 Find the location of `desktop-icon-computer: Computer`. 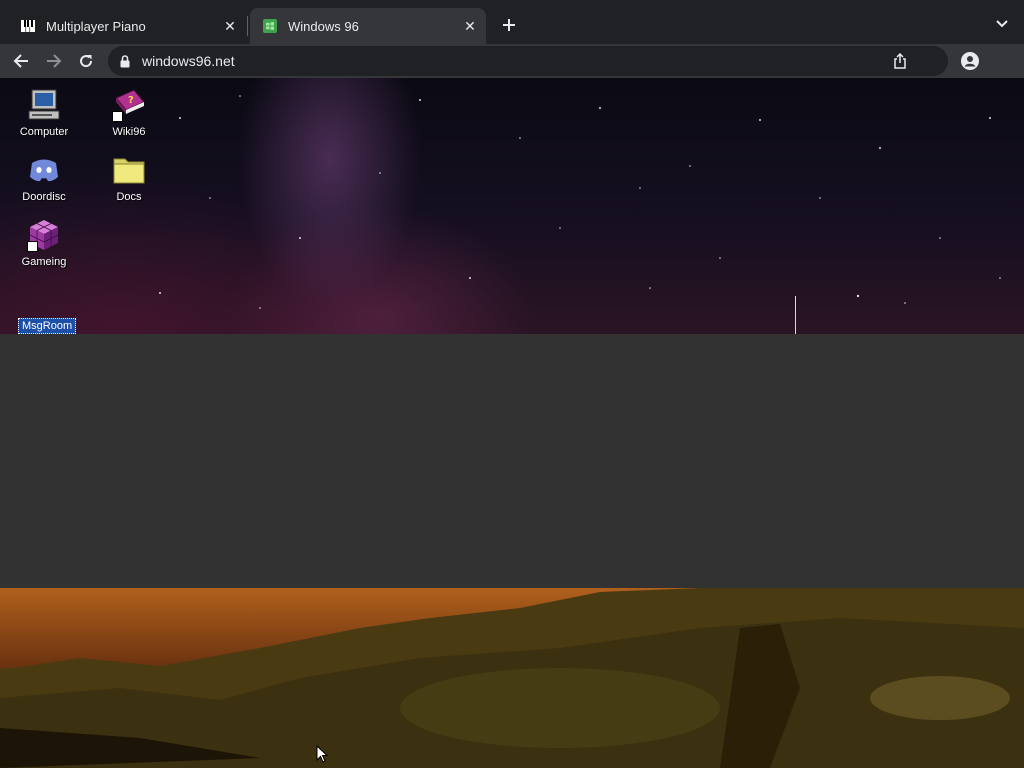

desktop-icon-computer: Computer is located at coordinates (44, 113).